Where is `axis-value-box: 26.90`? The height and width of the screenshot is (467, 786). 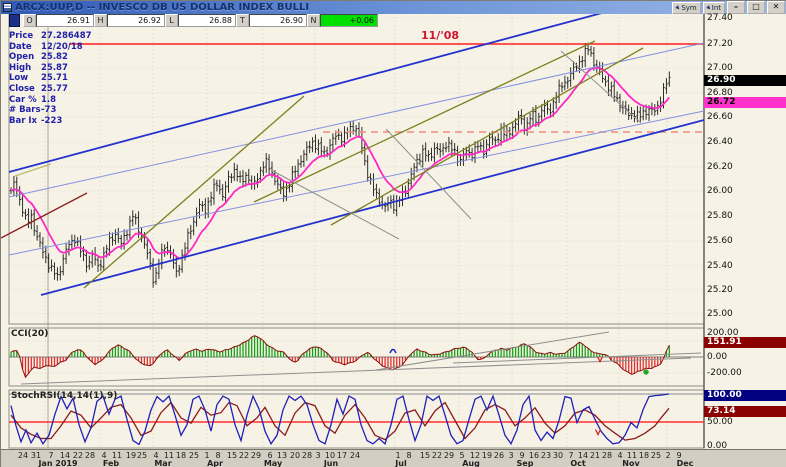 axis-value-box: 26.90 is located at coordinates (745, 80).